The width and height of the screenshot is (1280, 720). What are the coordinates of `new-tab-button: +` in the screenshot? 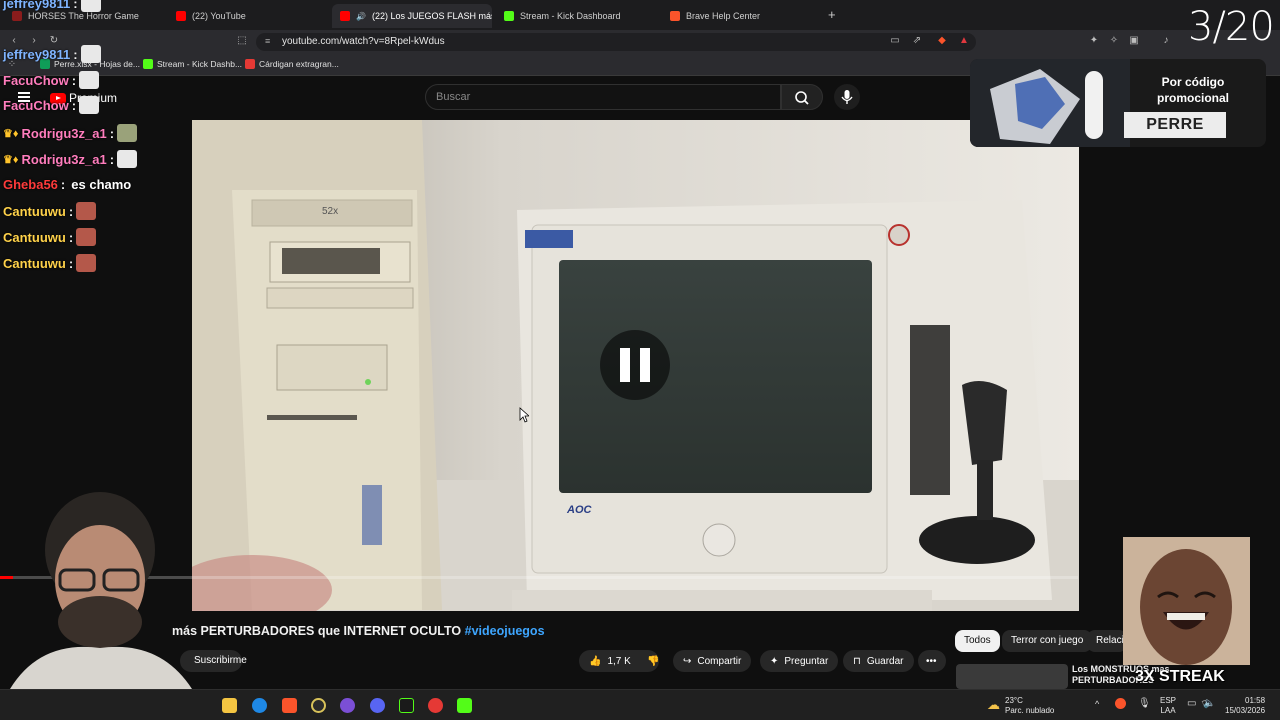 It's located at (832, 14).